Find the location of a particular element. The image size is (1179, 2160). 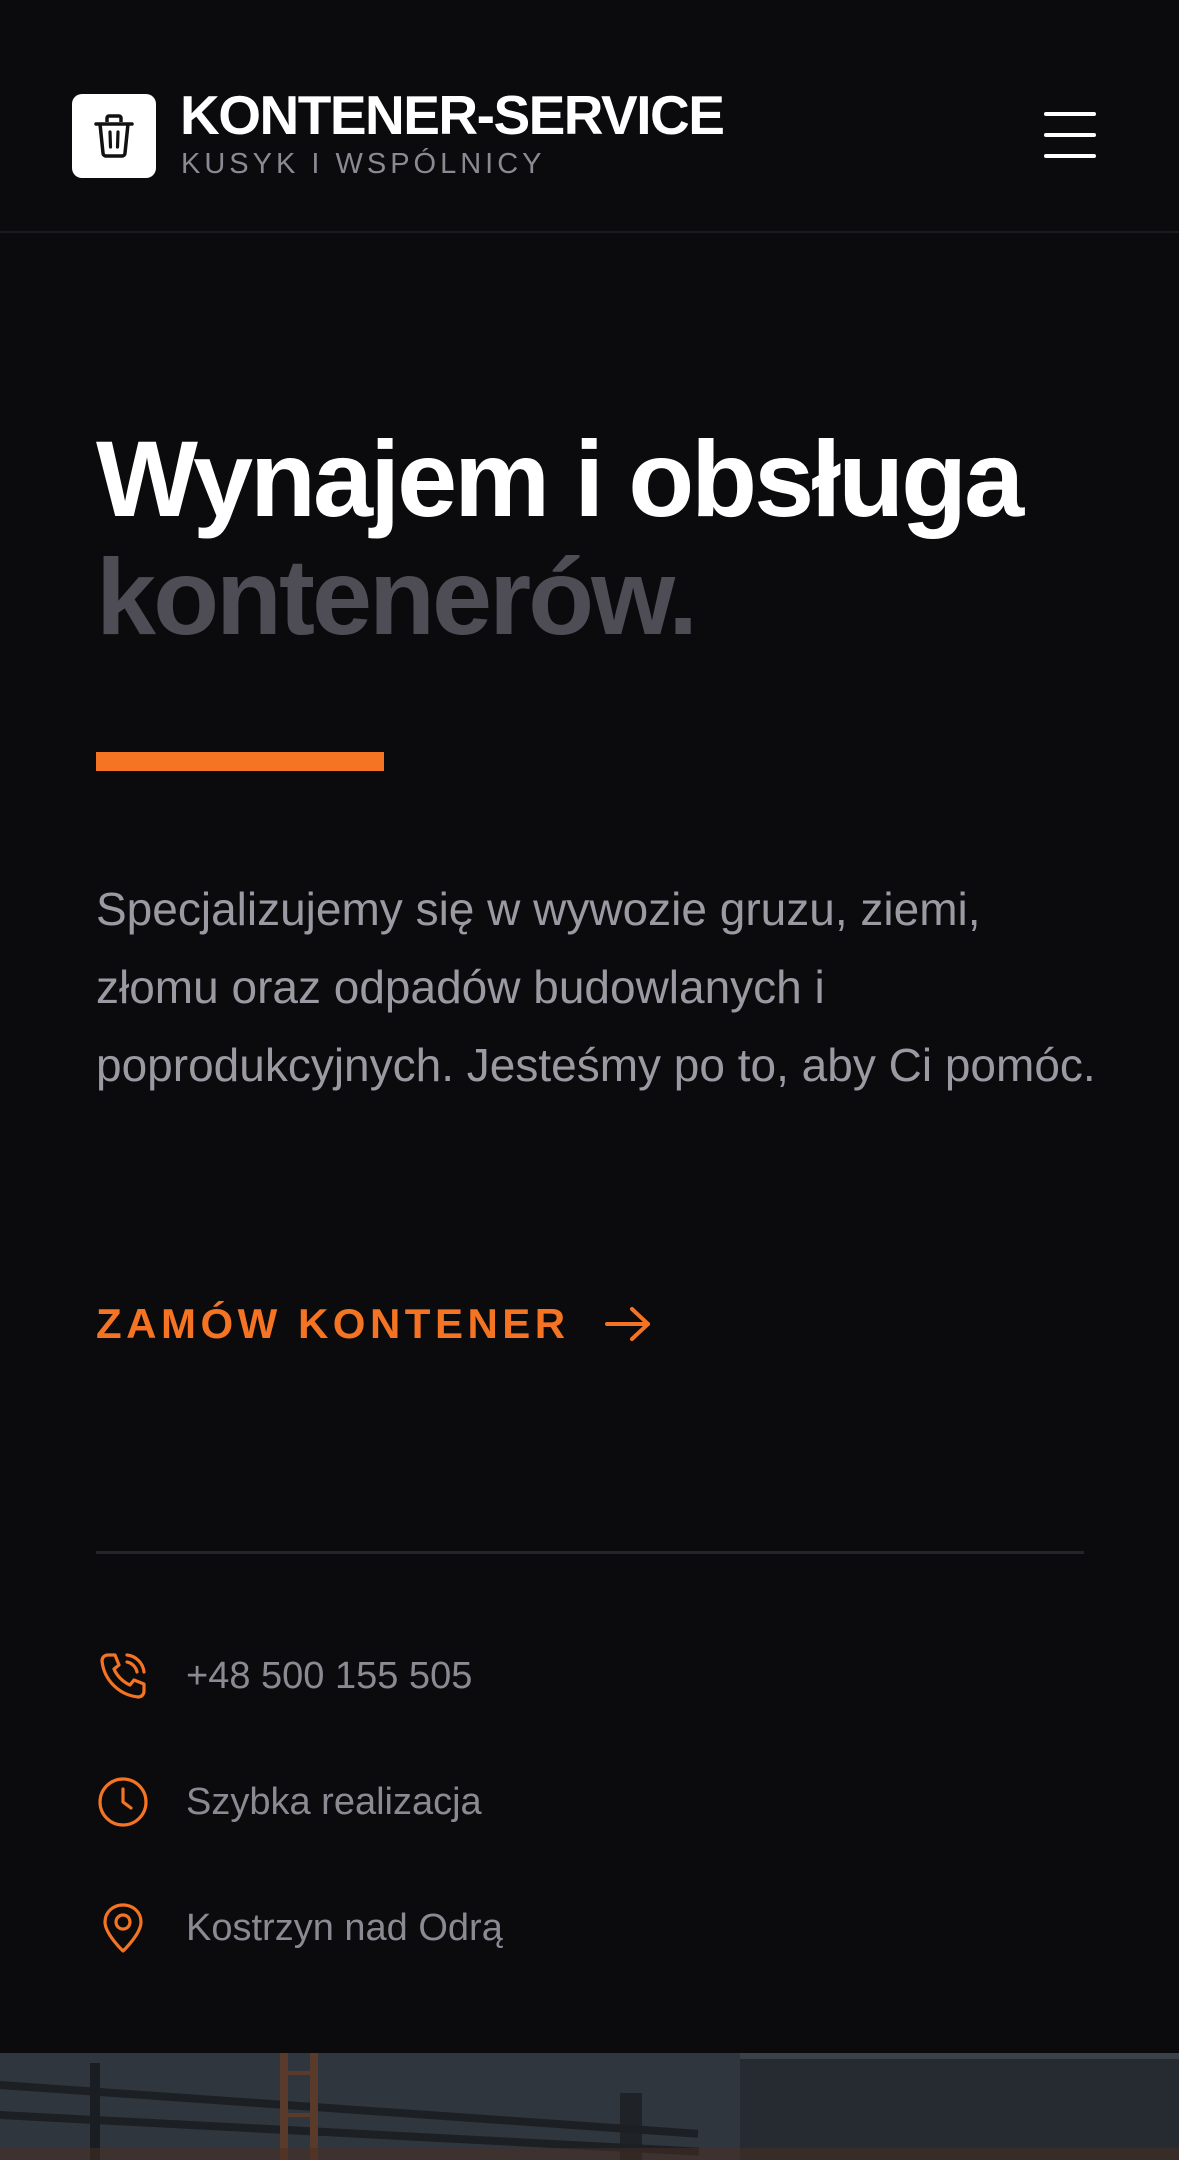

hero-photo is located at coordinates (589, 2106).